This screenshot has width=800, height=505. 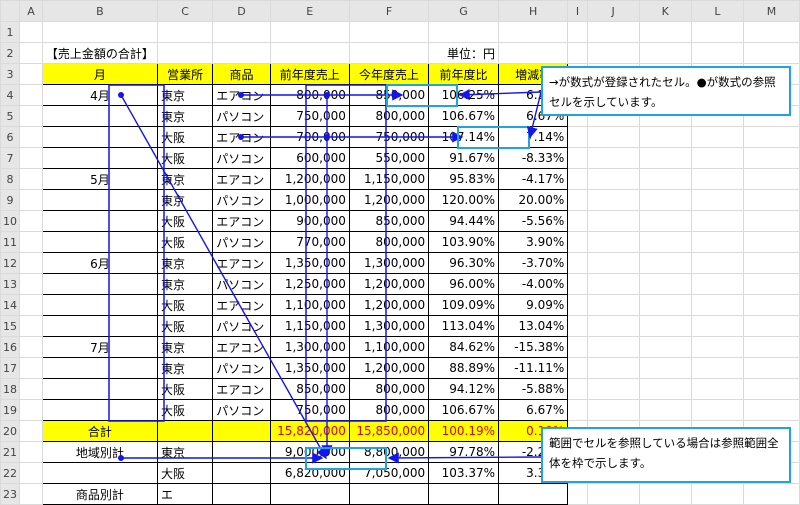 I want to click on cell-F14: 1,200,000, so click(x=389, y=305).